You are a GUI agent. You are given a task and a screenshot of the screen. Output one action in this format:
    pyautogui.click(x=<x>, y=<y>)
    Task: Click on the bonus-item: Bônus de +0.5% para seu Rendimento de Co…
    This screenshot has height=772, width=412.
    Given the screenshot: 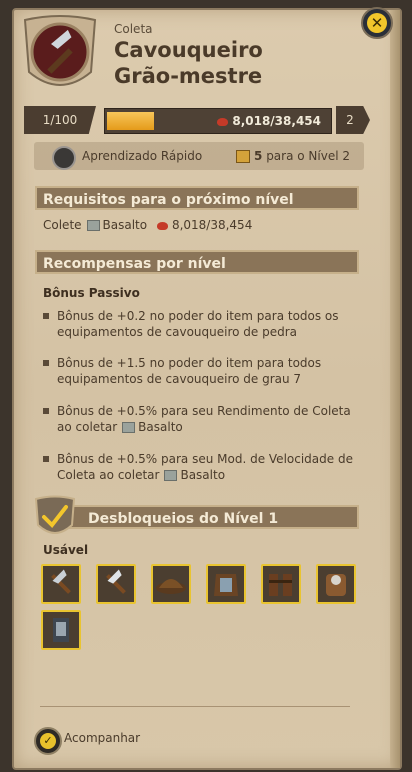 What is the action you would take?
    pyautogui.click(x=197, y=420)
    